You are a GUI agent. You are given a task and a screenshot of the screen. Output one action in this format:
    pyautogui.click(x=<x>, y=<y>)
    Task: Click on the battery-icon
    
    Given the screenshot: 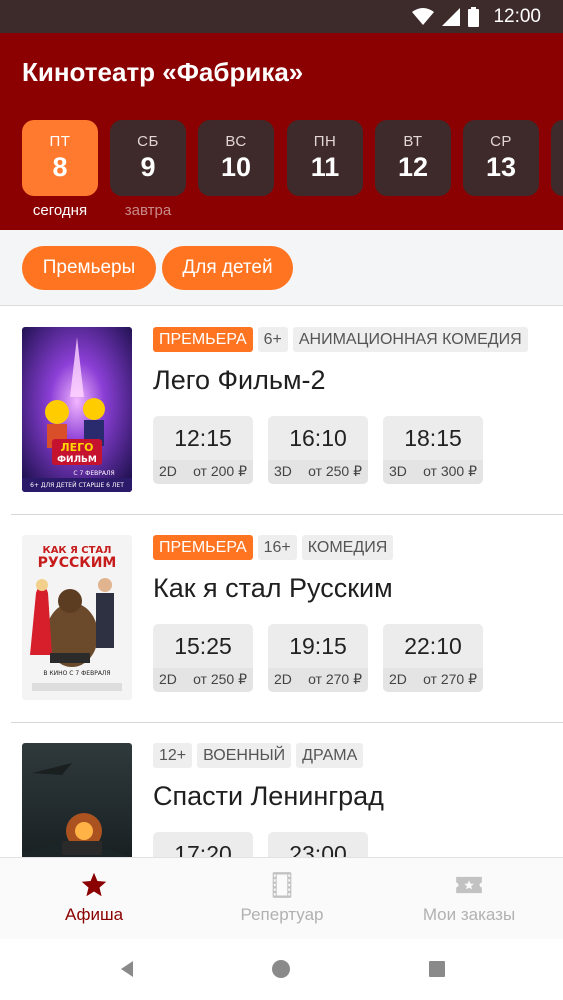 What is the action you would take?
    pyautogui.click(x=474, y=17)
    